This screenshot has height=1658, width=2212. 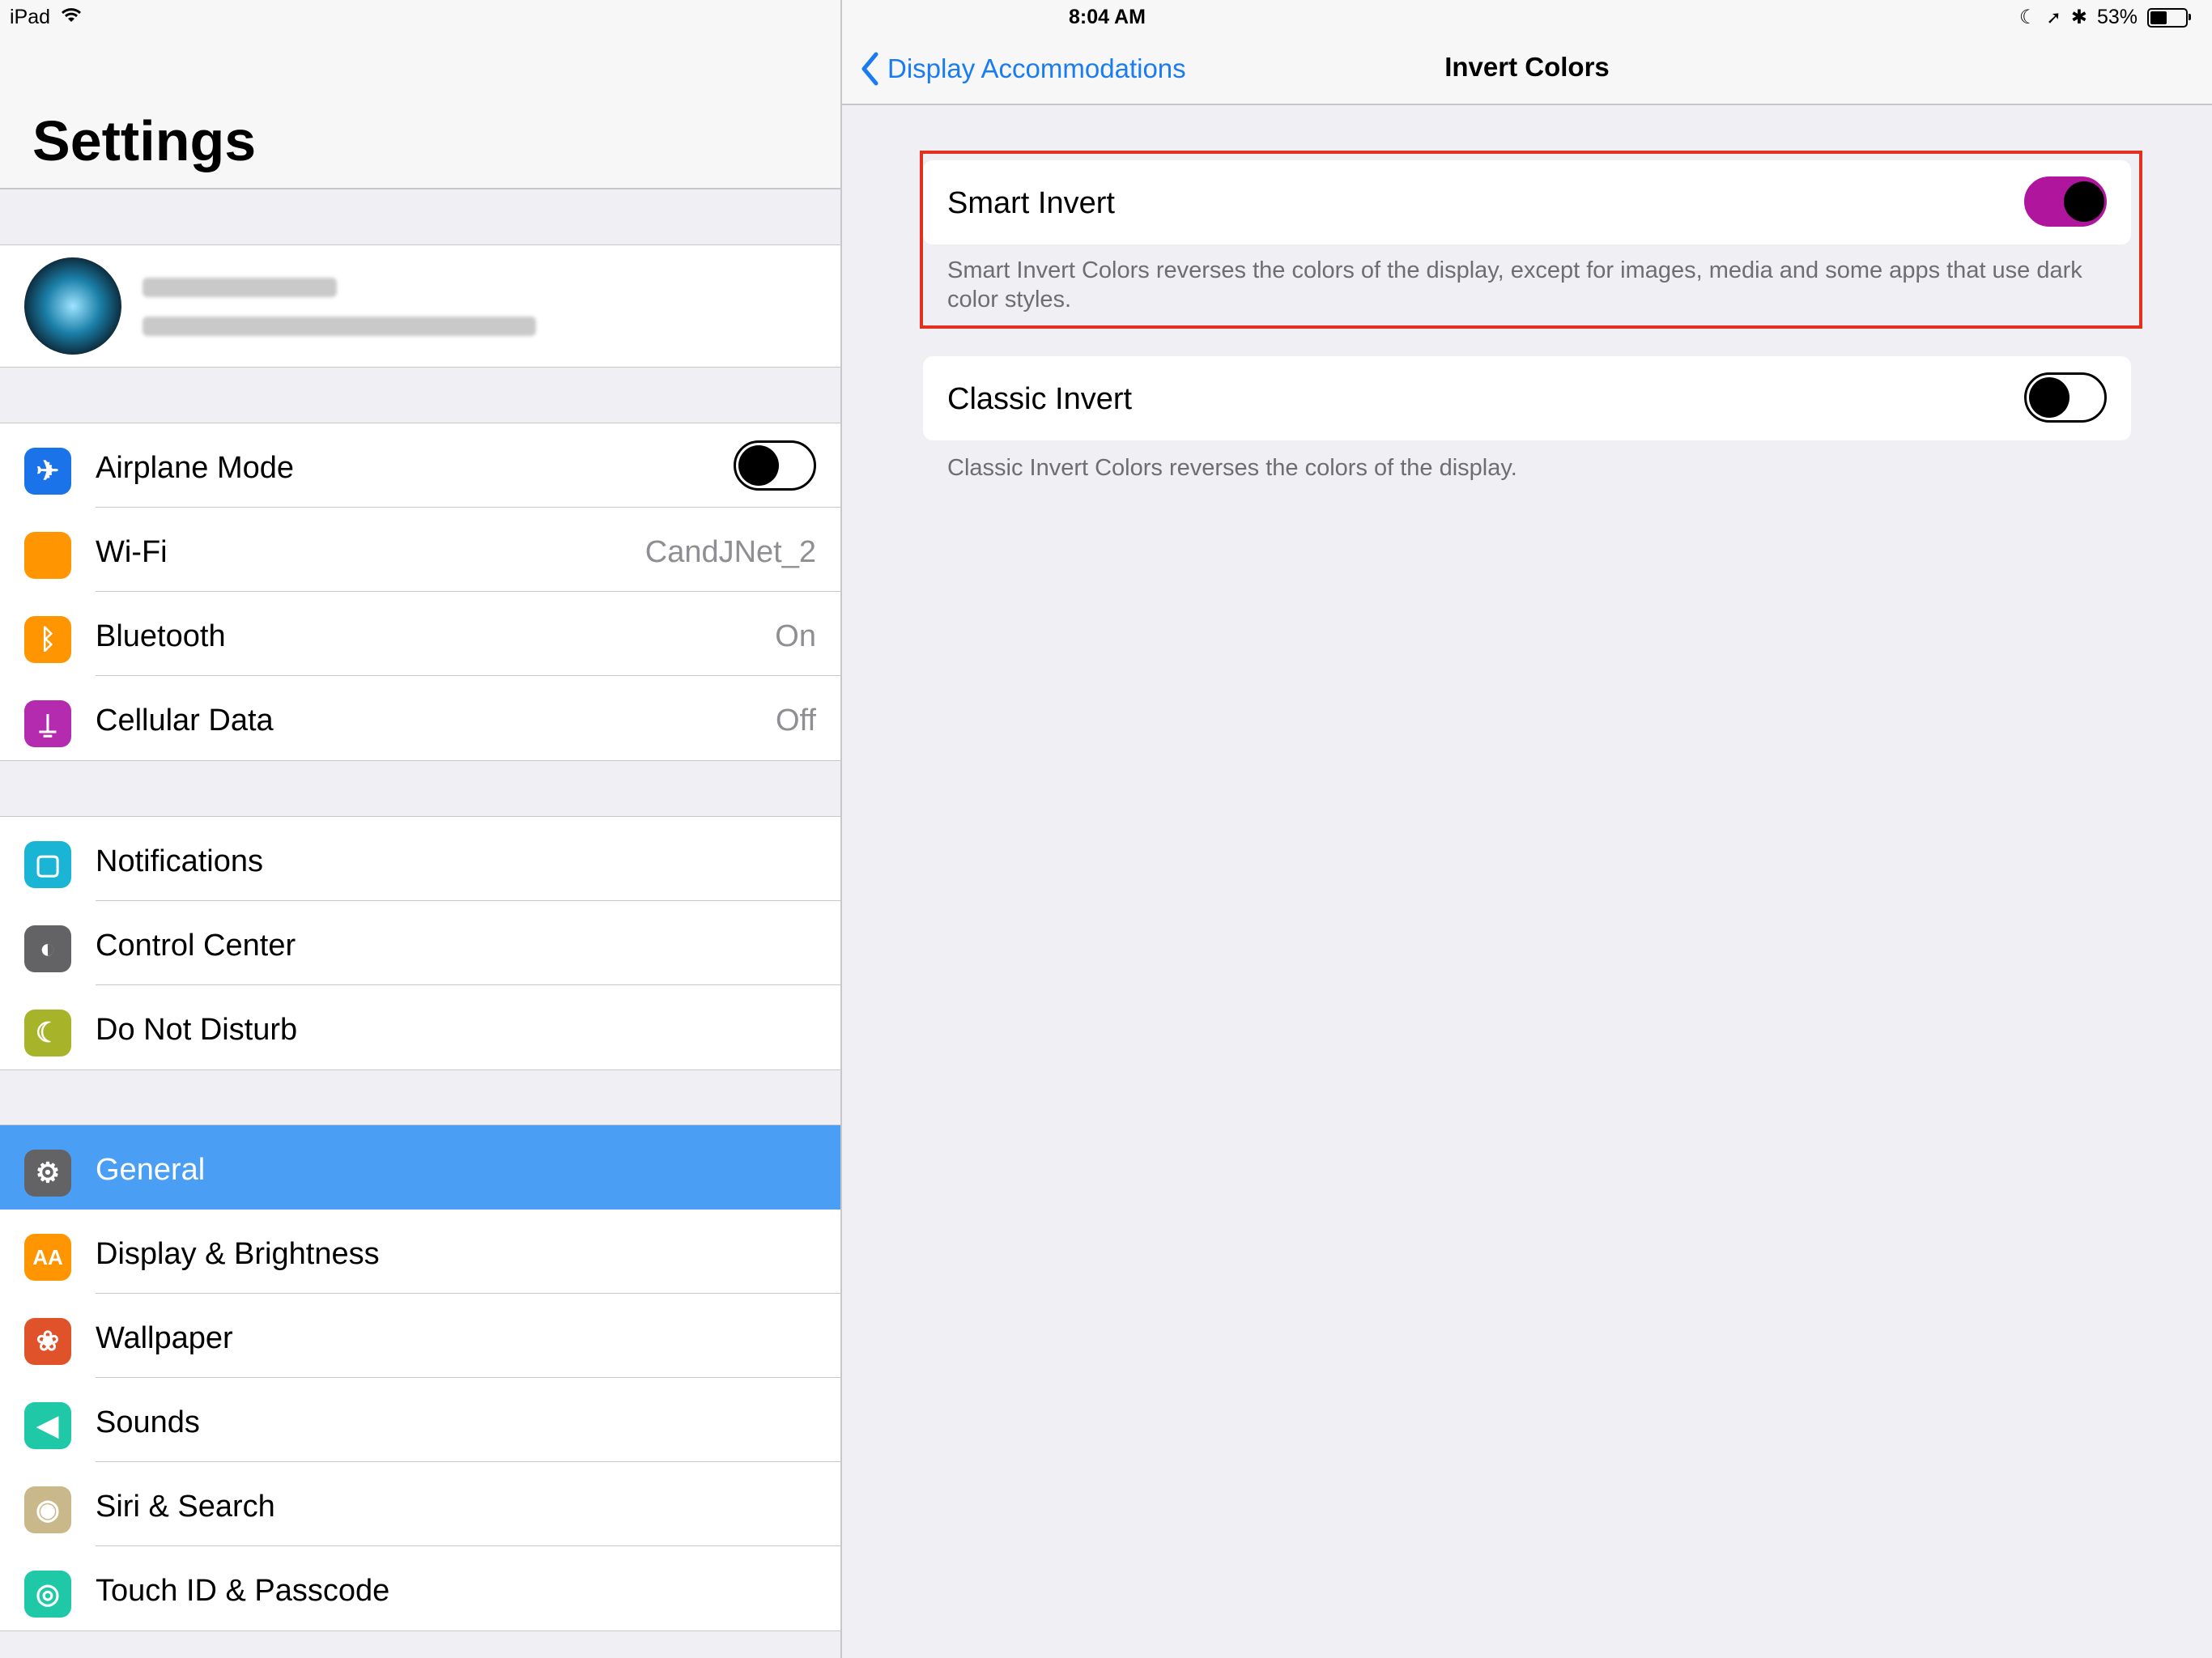 I want to click on airplane-icon: ✈, so click(x=48, y=471).